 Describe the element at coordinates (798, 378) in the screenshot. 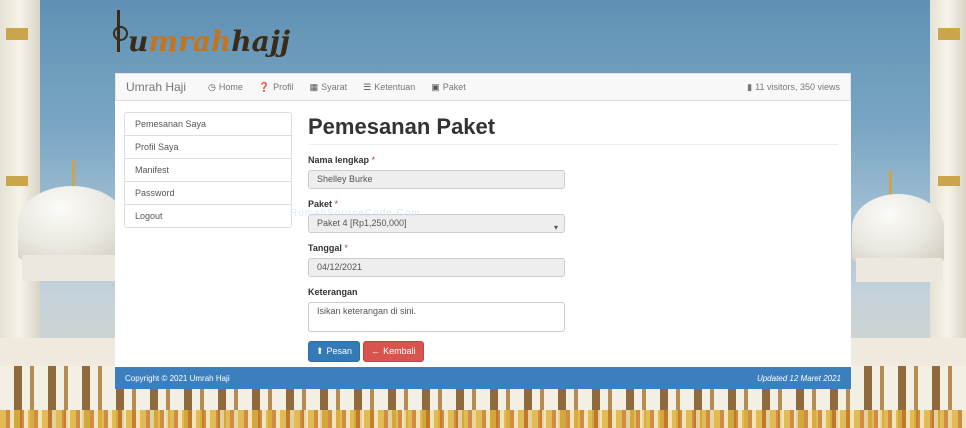

I see `footer-updated: Updated 12 Maret 2021` at that location.